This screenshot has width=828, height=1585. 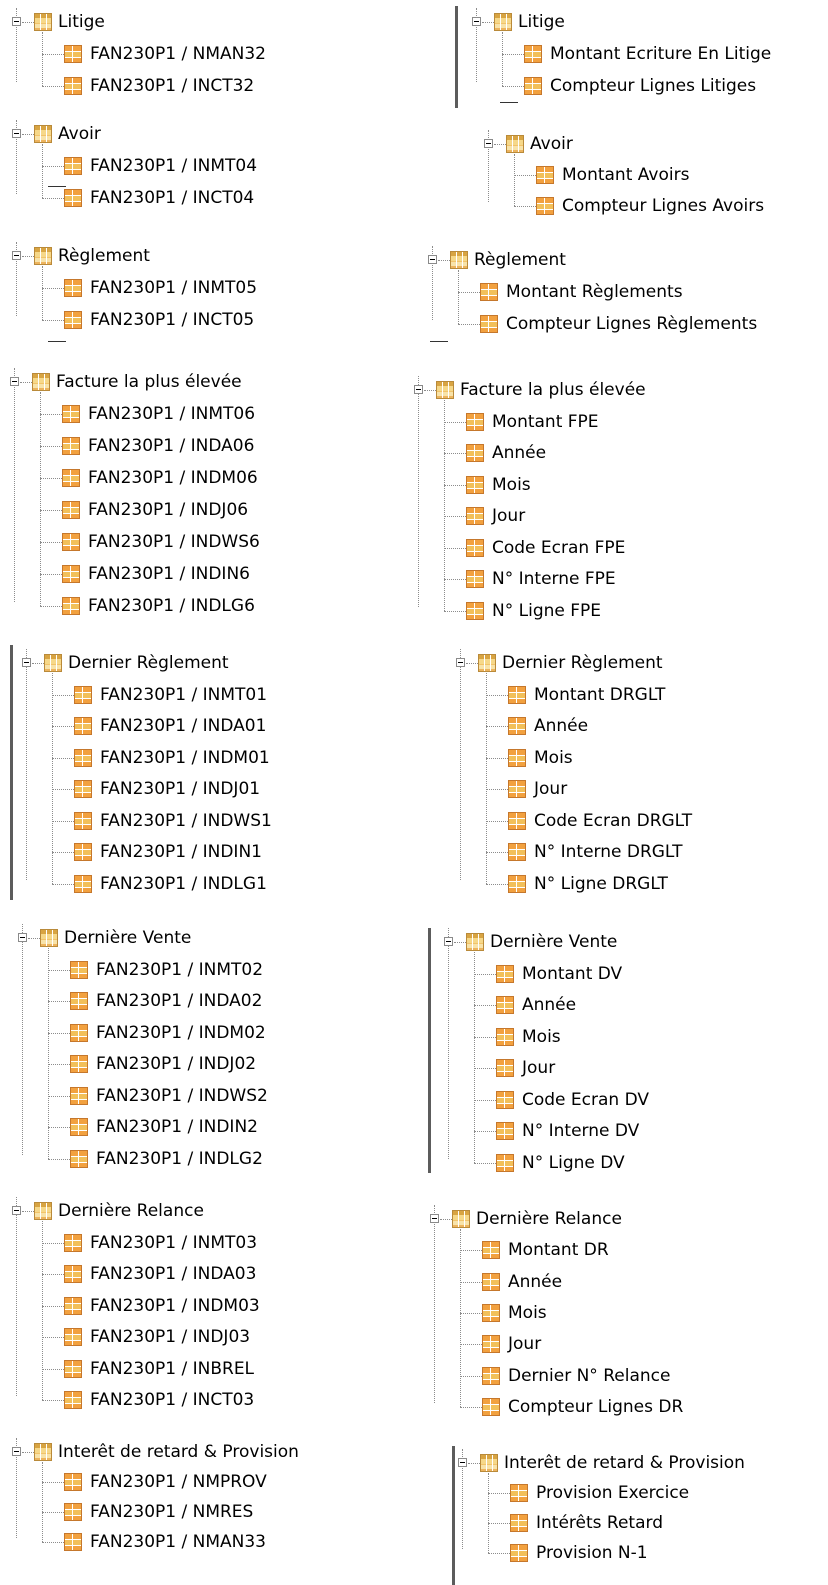 What do you see at coordinates (171, 446) in the screenshot?
I see `left-tree-item: FAN230P1 / INDA06` at bounding box center [171, 446].